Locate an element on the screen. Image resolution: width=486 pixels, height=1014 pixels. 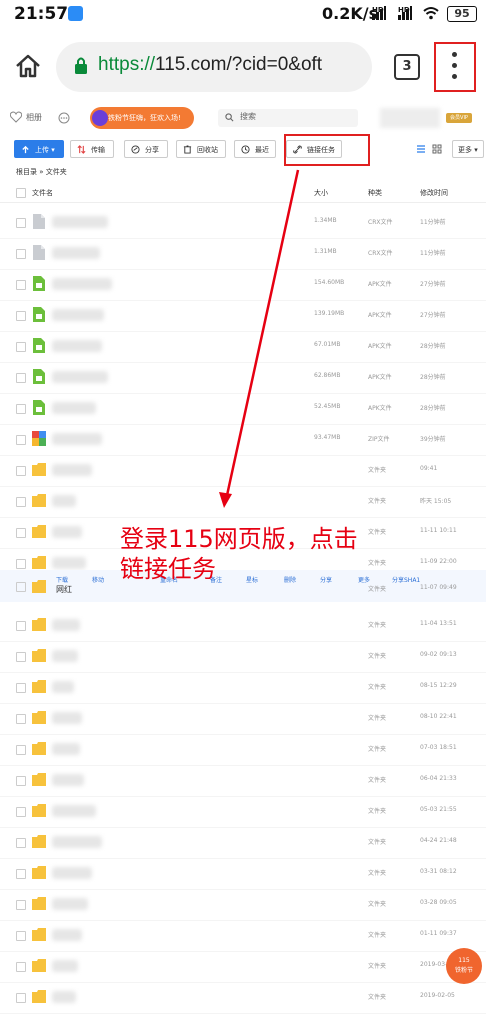
file-row: 文件夹 04-24 21:48 is located at coordinates (243, 843).